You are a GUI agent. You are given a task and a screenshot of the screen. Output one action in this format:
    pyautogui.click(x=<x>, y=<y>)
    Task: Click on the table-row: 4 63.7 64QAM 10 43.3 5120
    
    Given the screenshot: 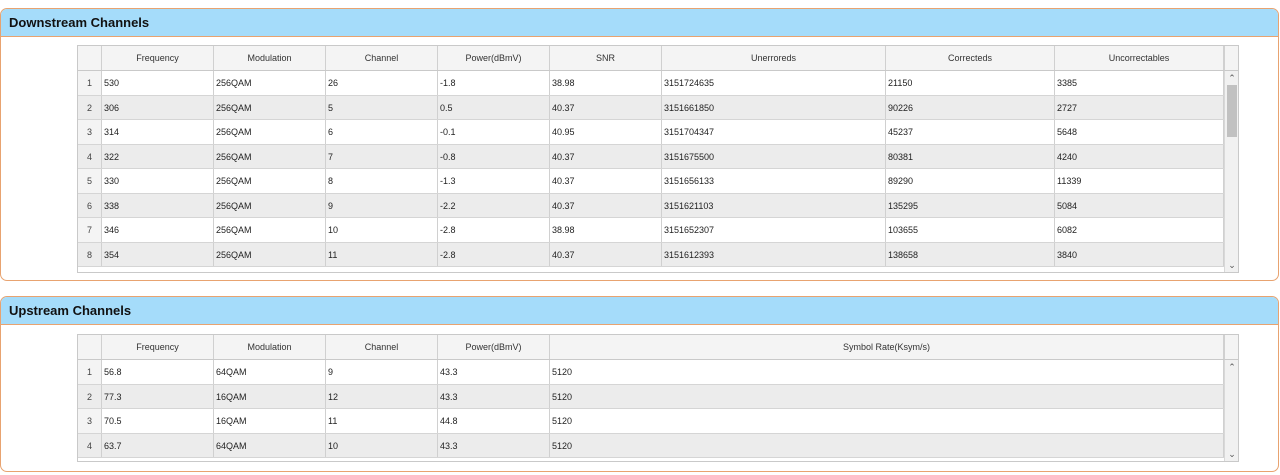 What is the action you would take?
    pyautogui.click(x=651, y=445)
    